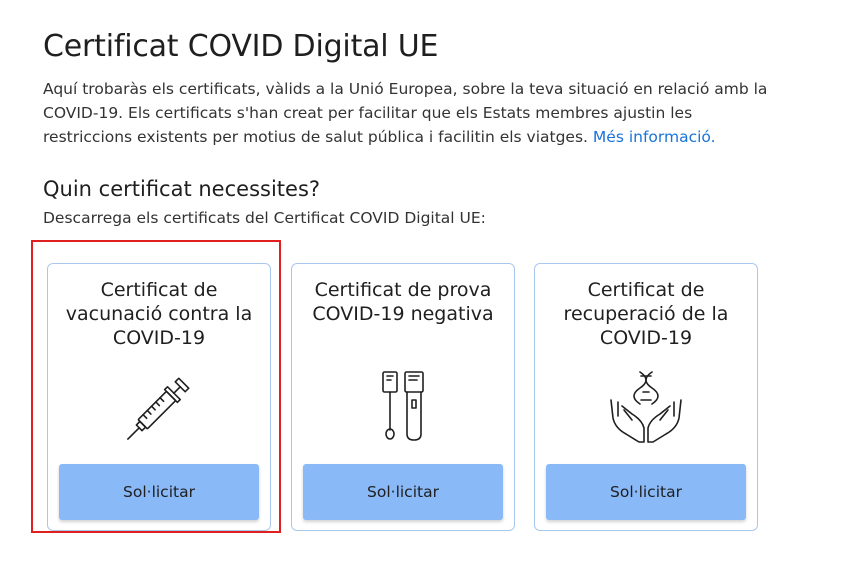  Describe the element at coordinates (403, 302) in the screenshot. I see `card-title: Certificat de prova COVID-19 negativa` at that location.